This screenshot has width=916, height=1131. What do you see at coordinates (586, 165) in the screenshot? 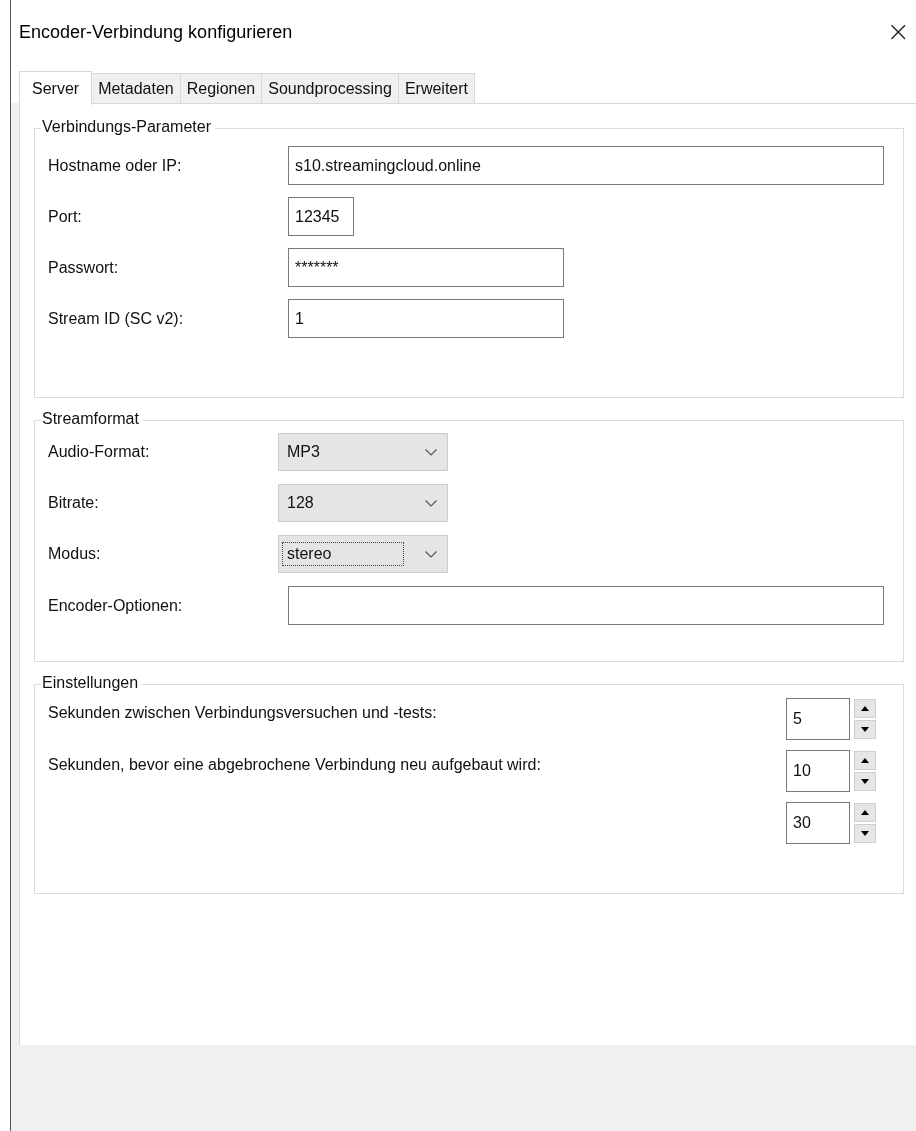
I see `input-field: s10.streamingcloud.online` at bounding box center [586, 165].